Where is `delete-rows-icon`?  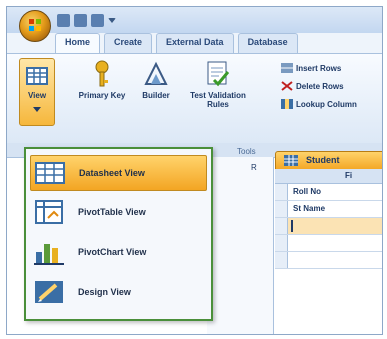
delete-rows-icon is located at coordinates (287, 86).